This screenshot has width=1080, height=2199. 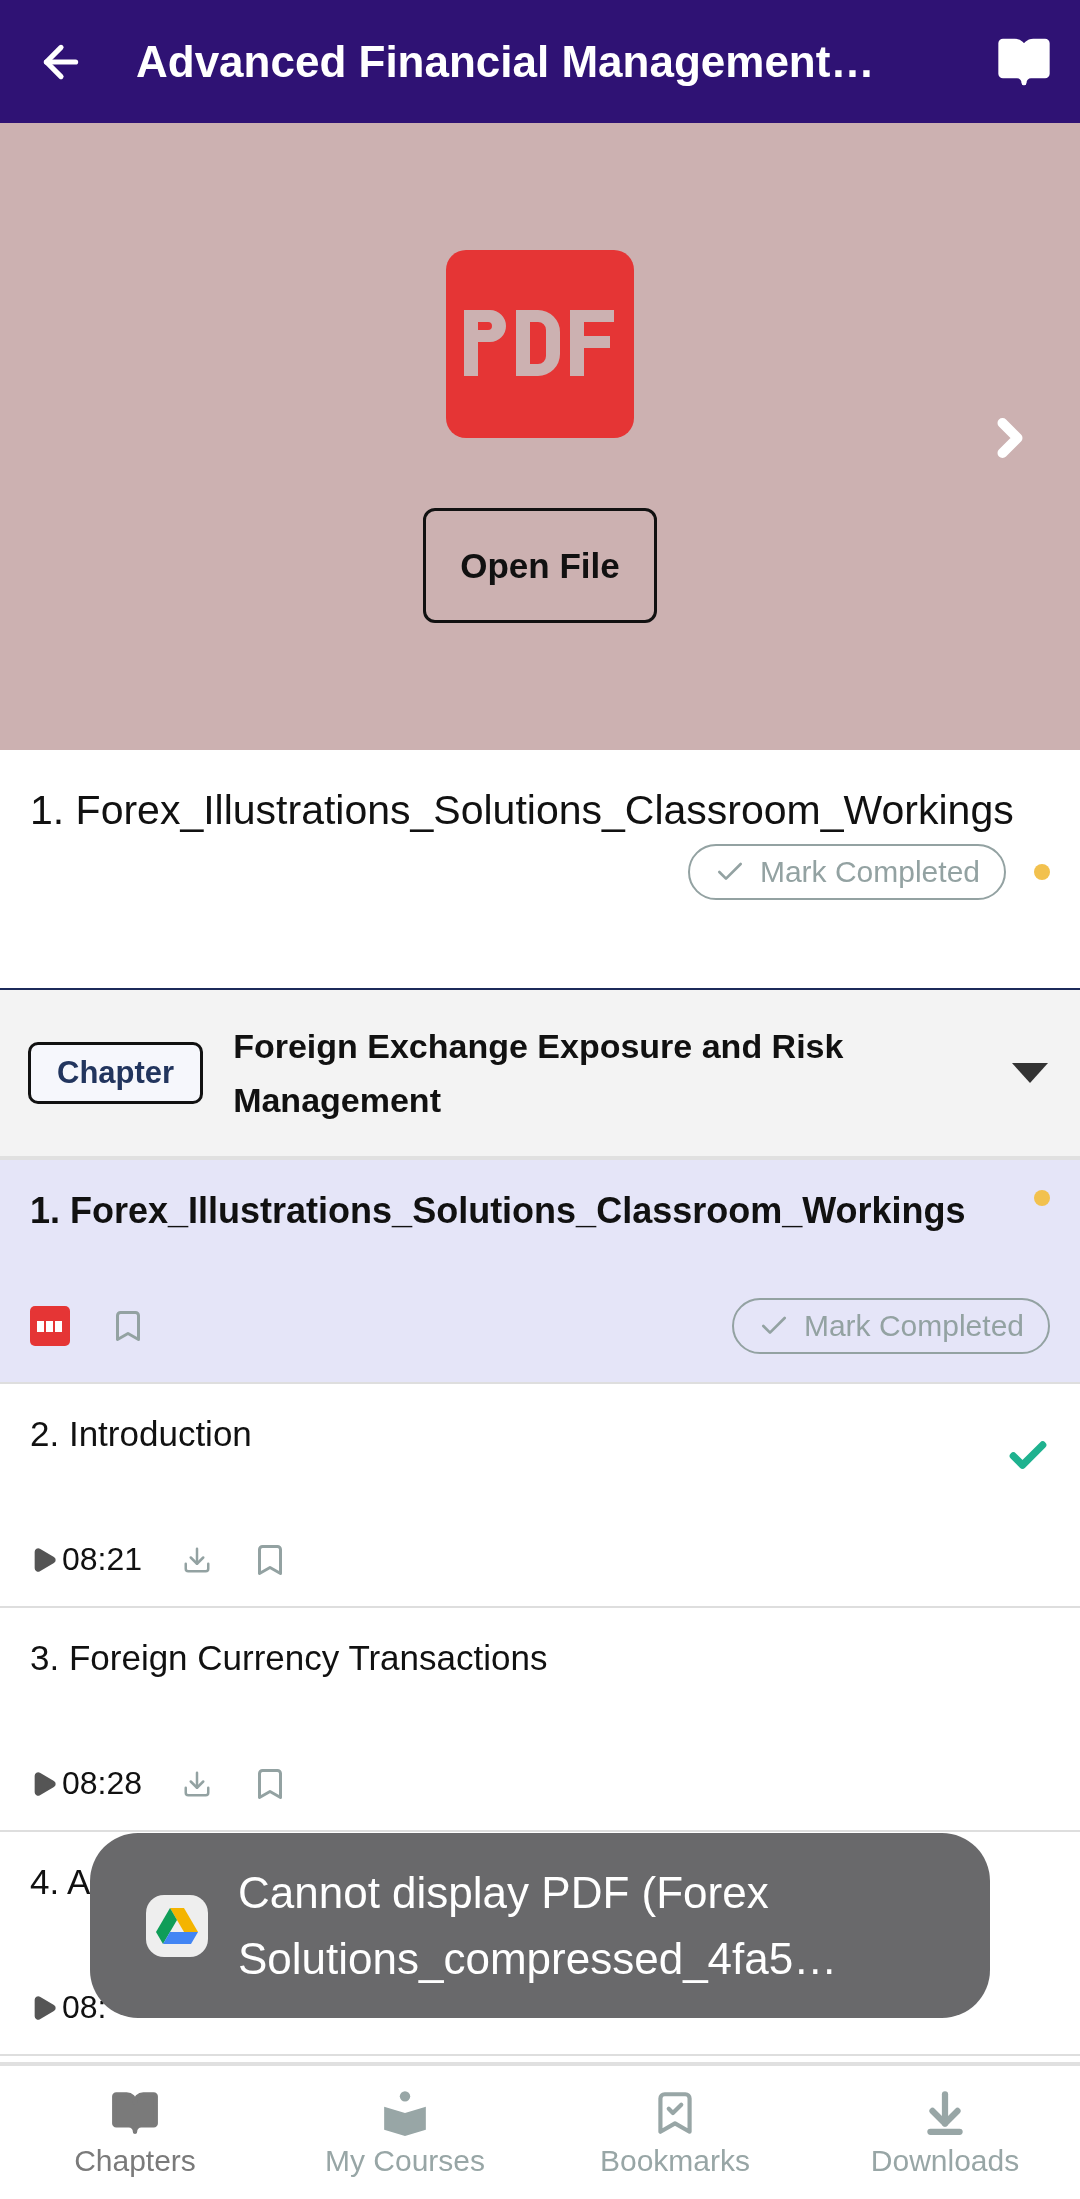 I want to click on duration: 08:21, so click(x=102, y=1559).